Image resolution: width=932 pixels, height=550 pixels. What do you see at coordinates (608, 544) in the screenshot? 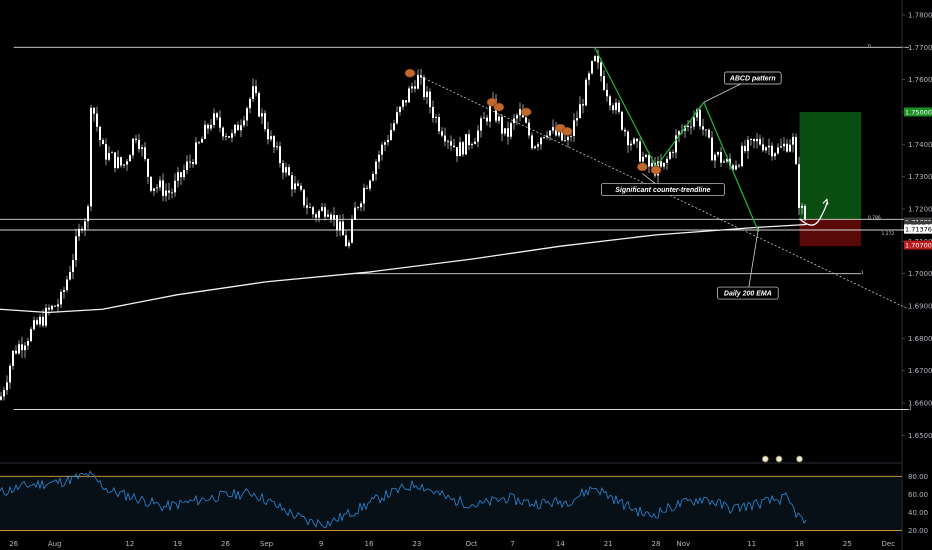
I see `time-tick-12: 21` at bounding box center [608, 544].